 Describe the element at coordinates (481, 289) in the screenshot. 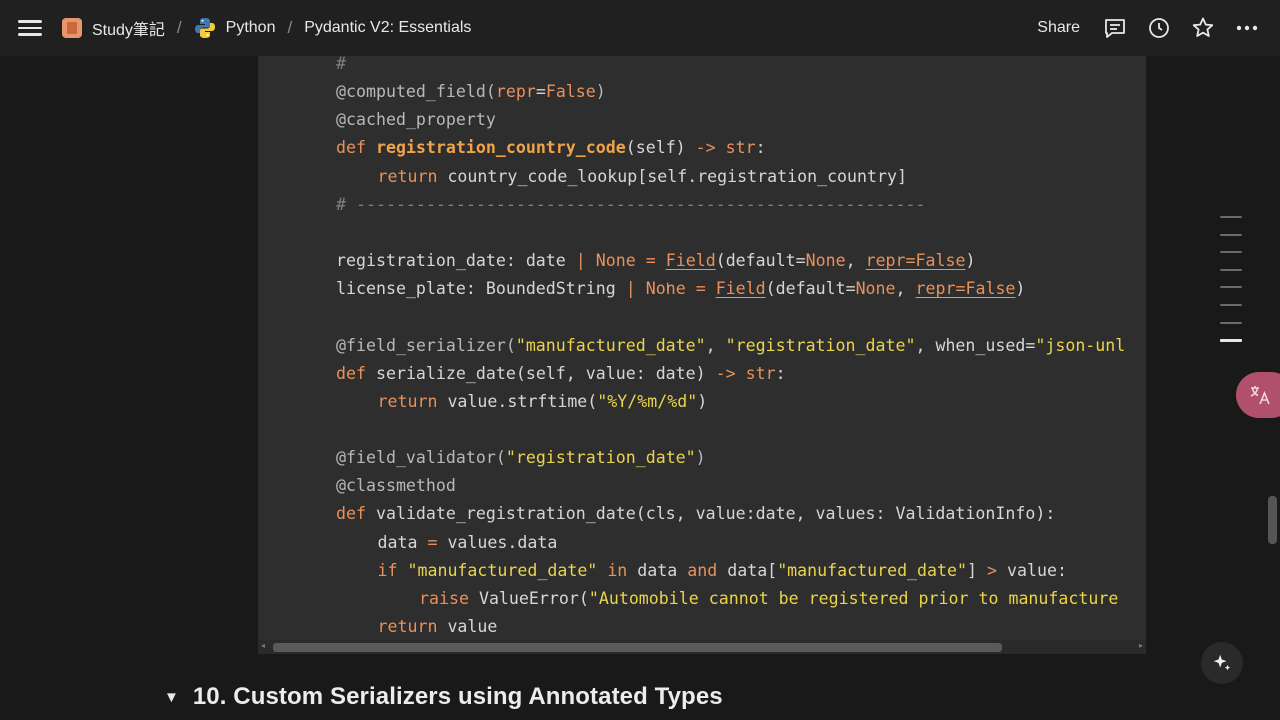

I see `code-token: license_plate: BoundedString` at that location.